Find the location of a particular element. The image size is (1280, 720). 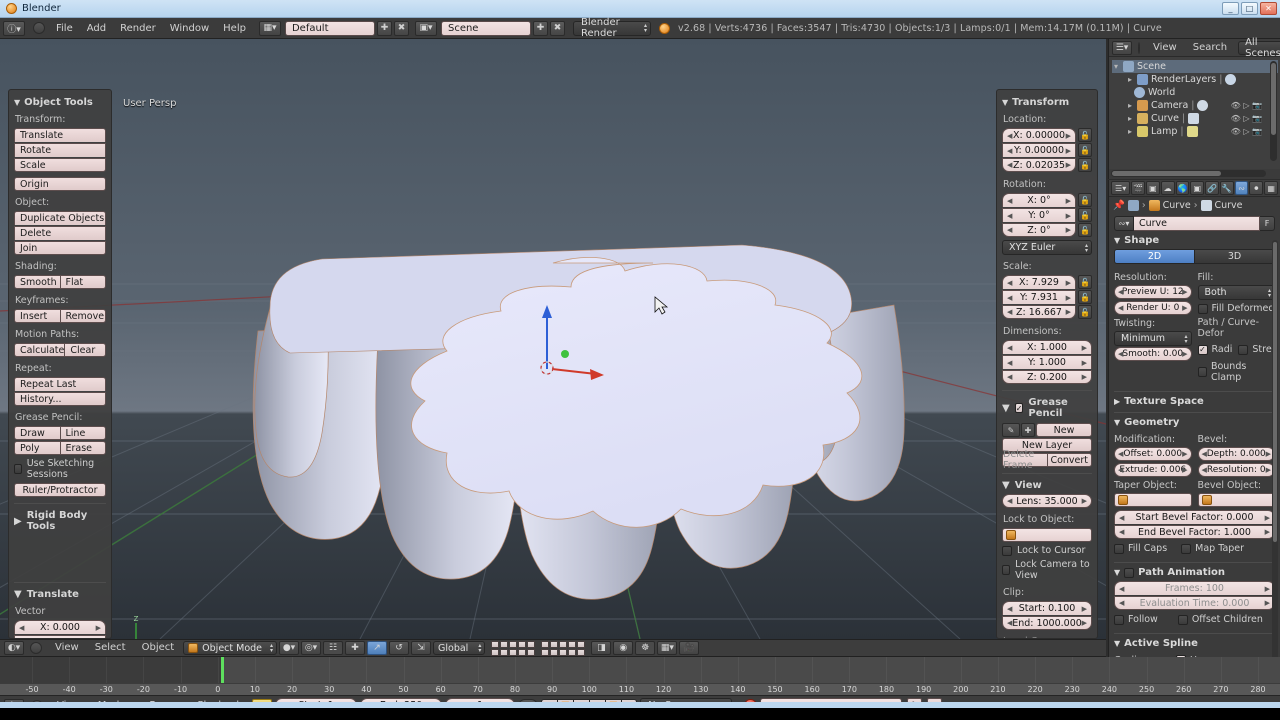

scale-manipulator-icon: ⇲ is located at coordinates (421, 648).